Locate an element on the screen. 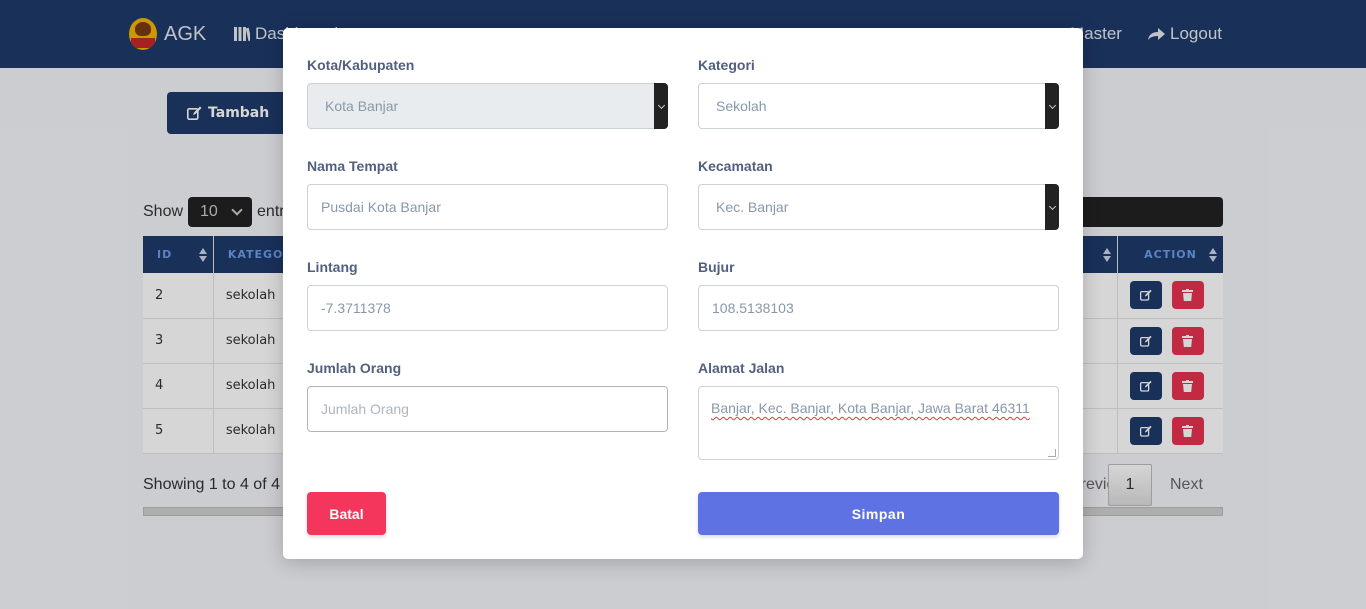 The image size is (1366, 609). kecamatan-value: Kec. Banjar is located at coordinates (752, 207).